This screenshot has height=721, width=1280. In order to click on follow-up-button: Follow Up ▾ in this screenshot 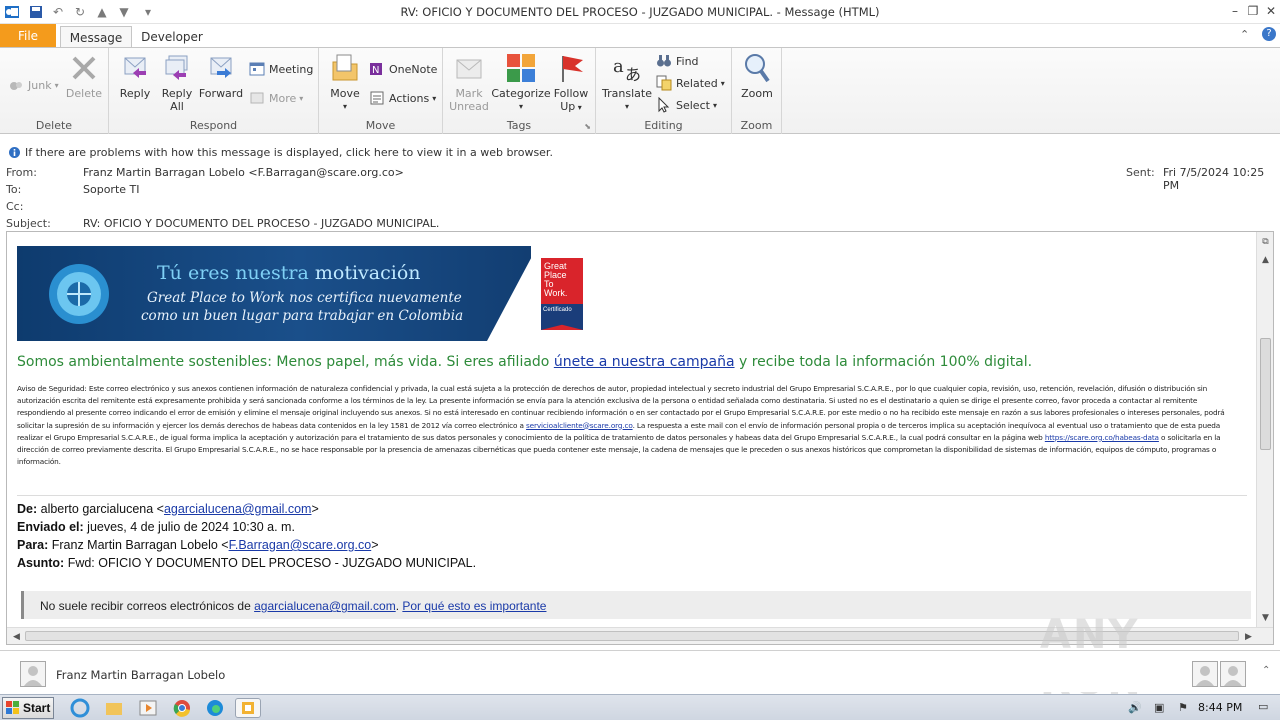, I will do `click(571, 83)`.